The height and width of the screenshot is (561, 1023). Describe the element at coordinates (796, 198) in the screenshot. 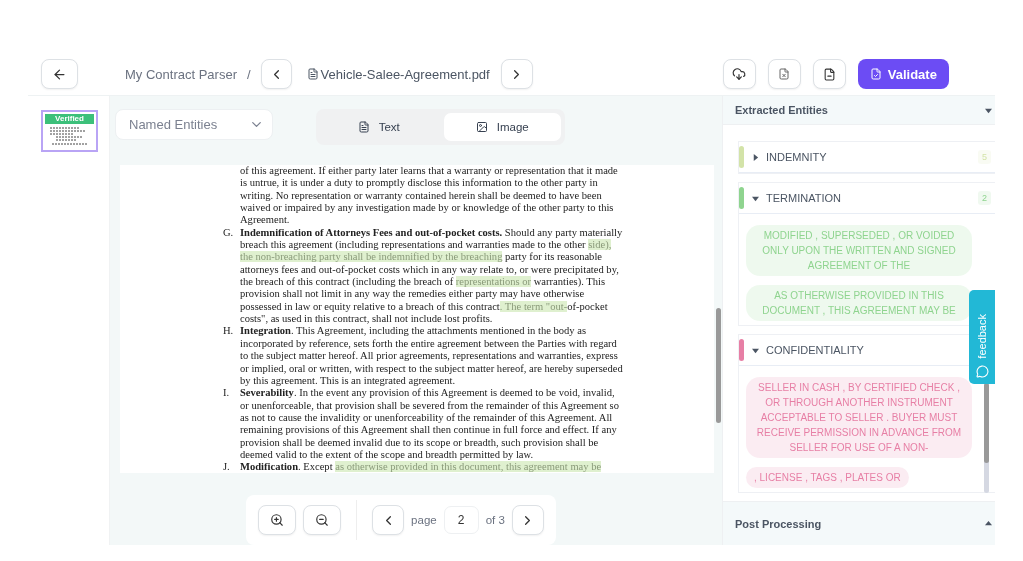

I see `entity-group-toggle: TERMINATION` at that location.